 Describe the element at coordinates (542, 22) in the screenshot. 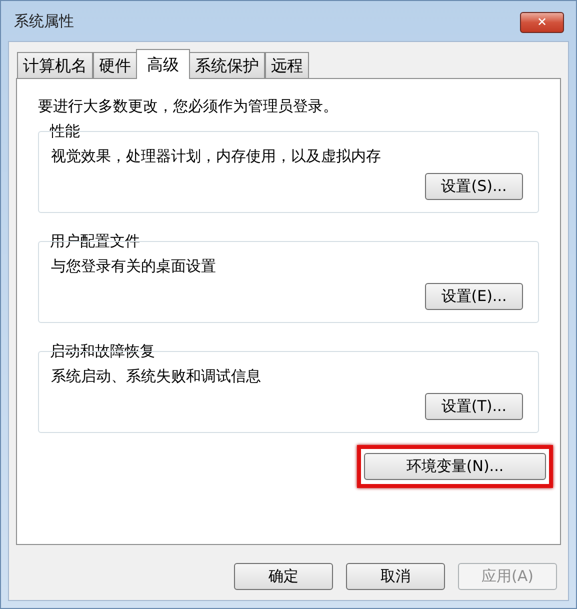

I see `close-button: ✕` at that location.